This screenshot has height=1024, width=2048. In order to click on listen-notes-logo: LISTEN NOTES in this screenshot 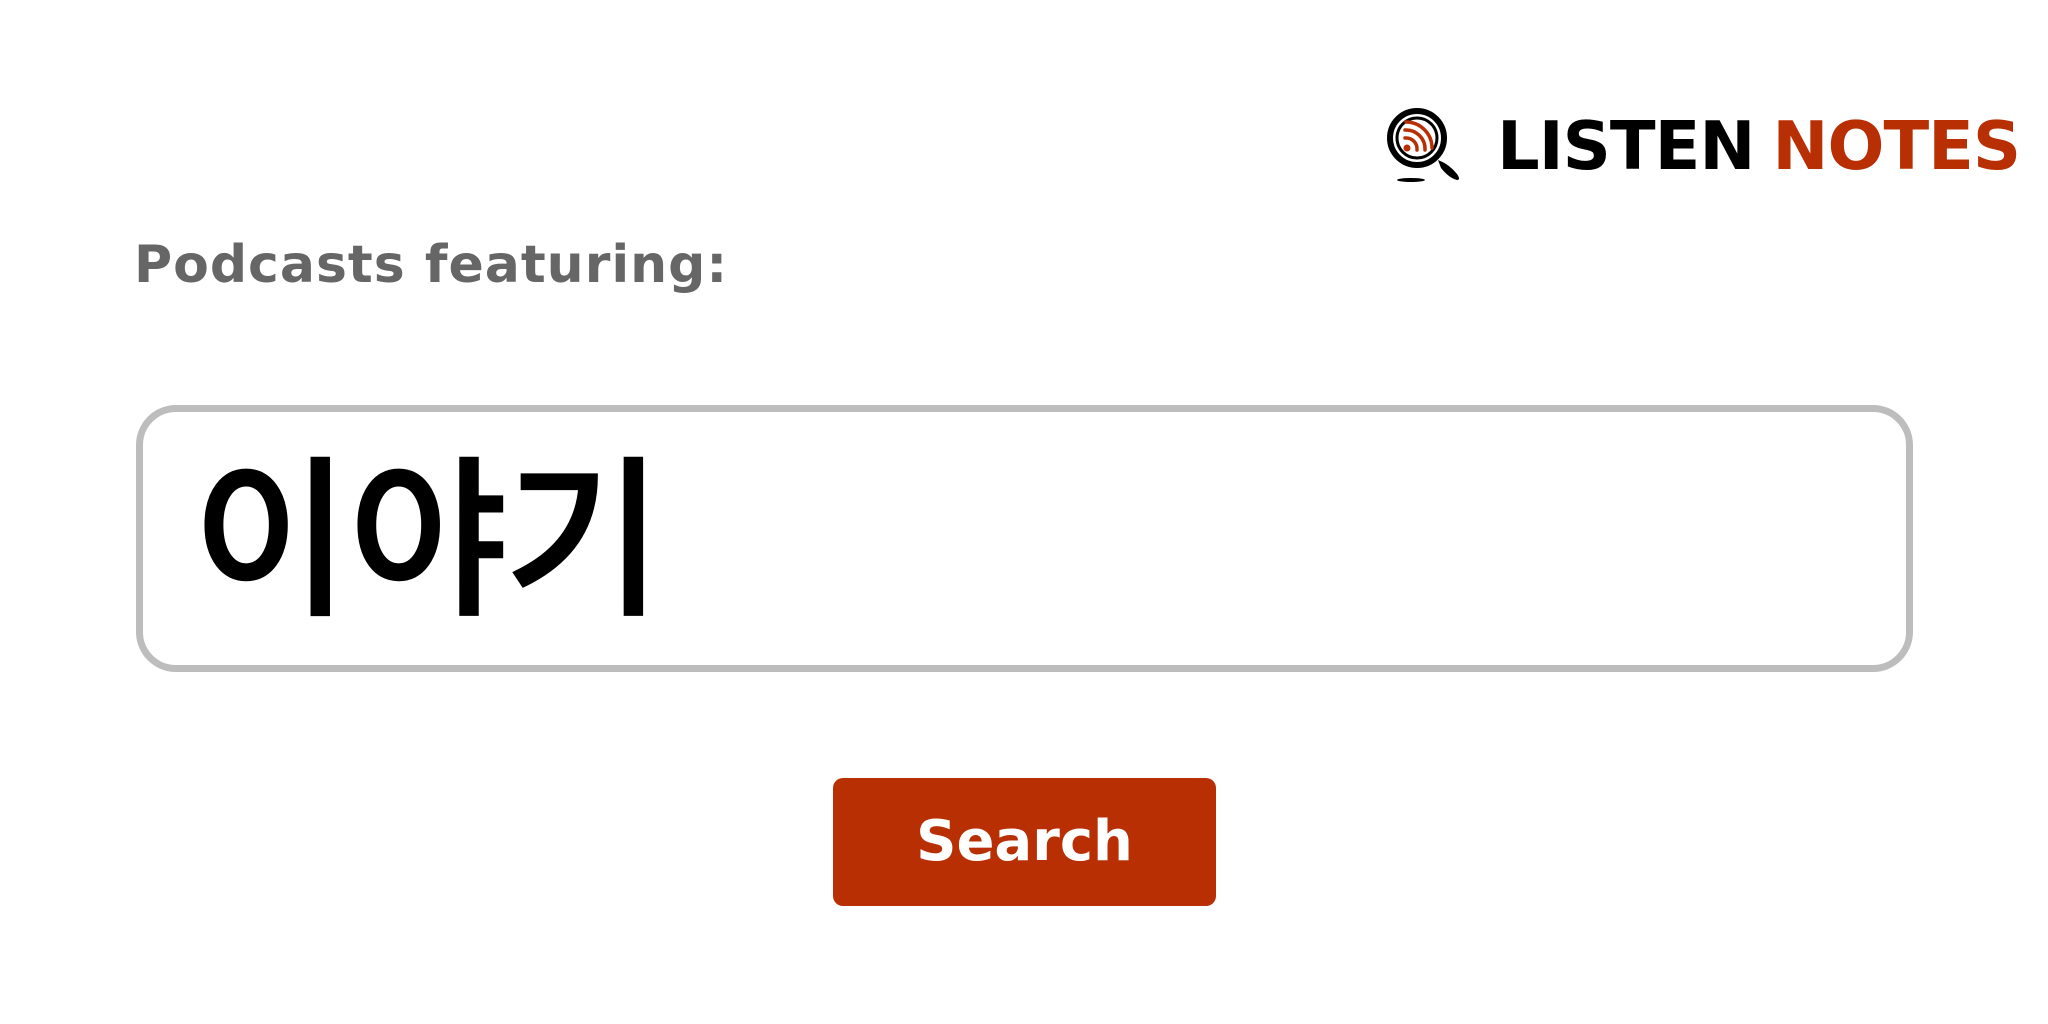, I will do `click(1703, 146)`.